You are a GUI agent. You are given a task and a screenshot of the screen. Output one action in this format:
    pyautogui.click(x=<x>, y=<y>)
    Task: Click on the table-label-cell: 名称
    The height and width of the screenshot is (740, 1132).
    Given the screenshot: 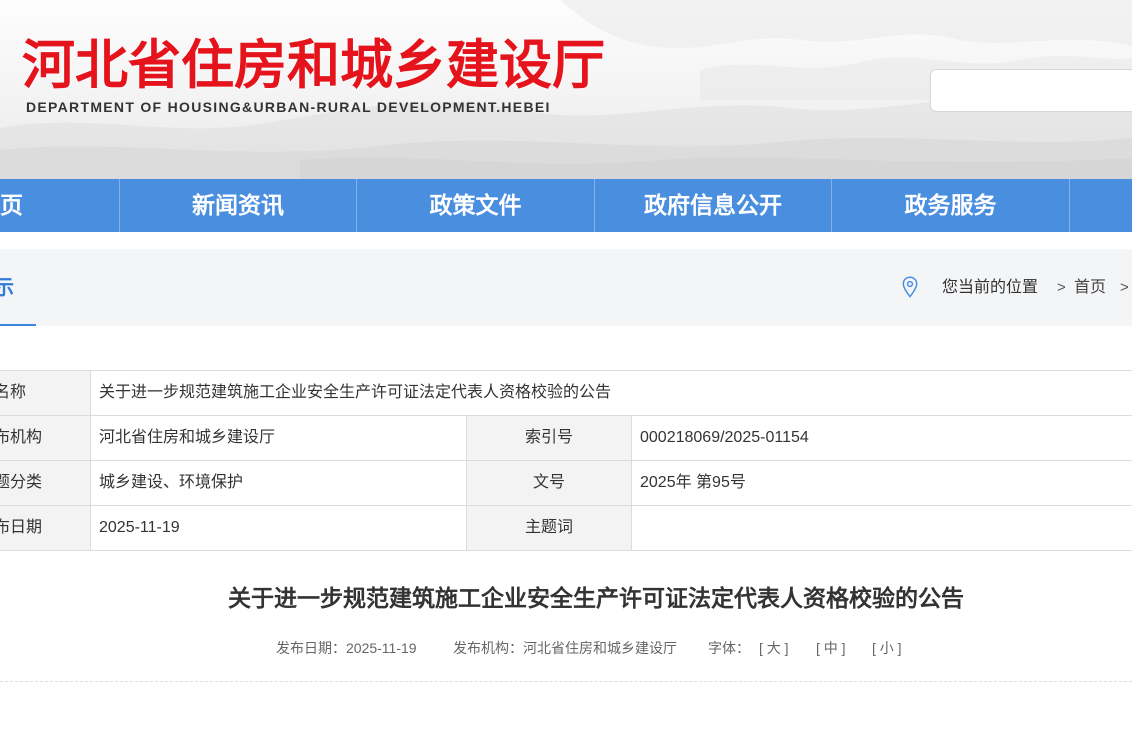 What is the action you would take?
    pyautogui.click(x=45, y=393)
    